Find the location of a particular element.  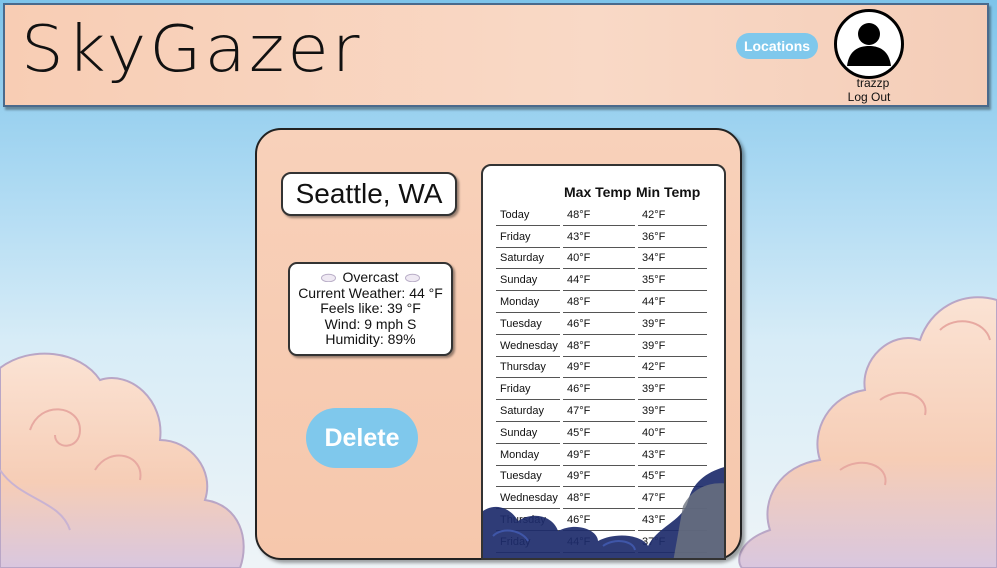

condition-label: Overcast is located at coordinates (370, 277).